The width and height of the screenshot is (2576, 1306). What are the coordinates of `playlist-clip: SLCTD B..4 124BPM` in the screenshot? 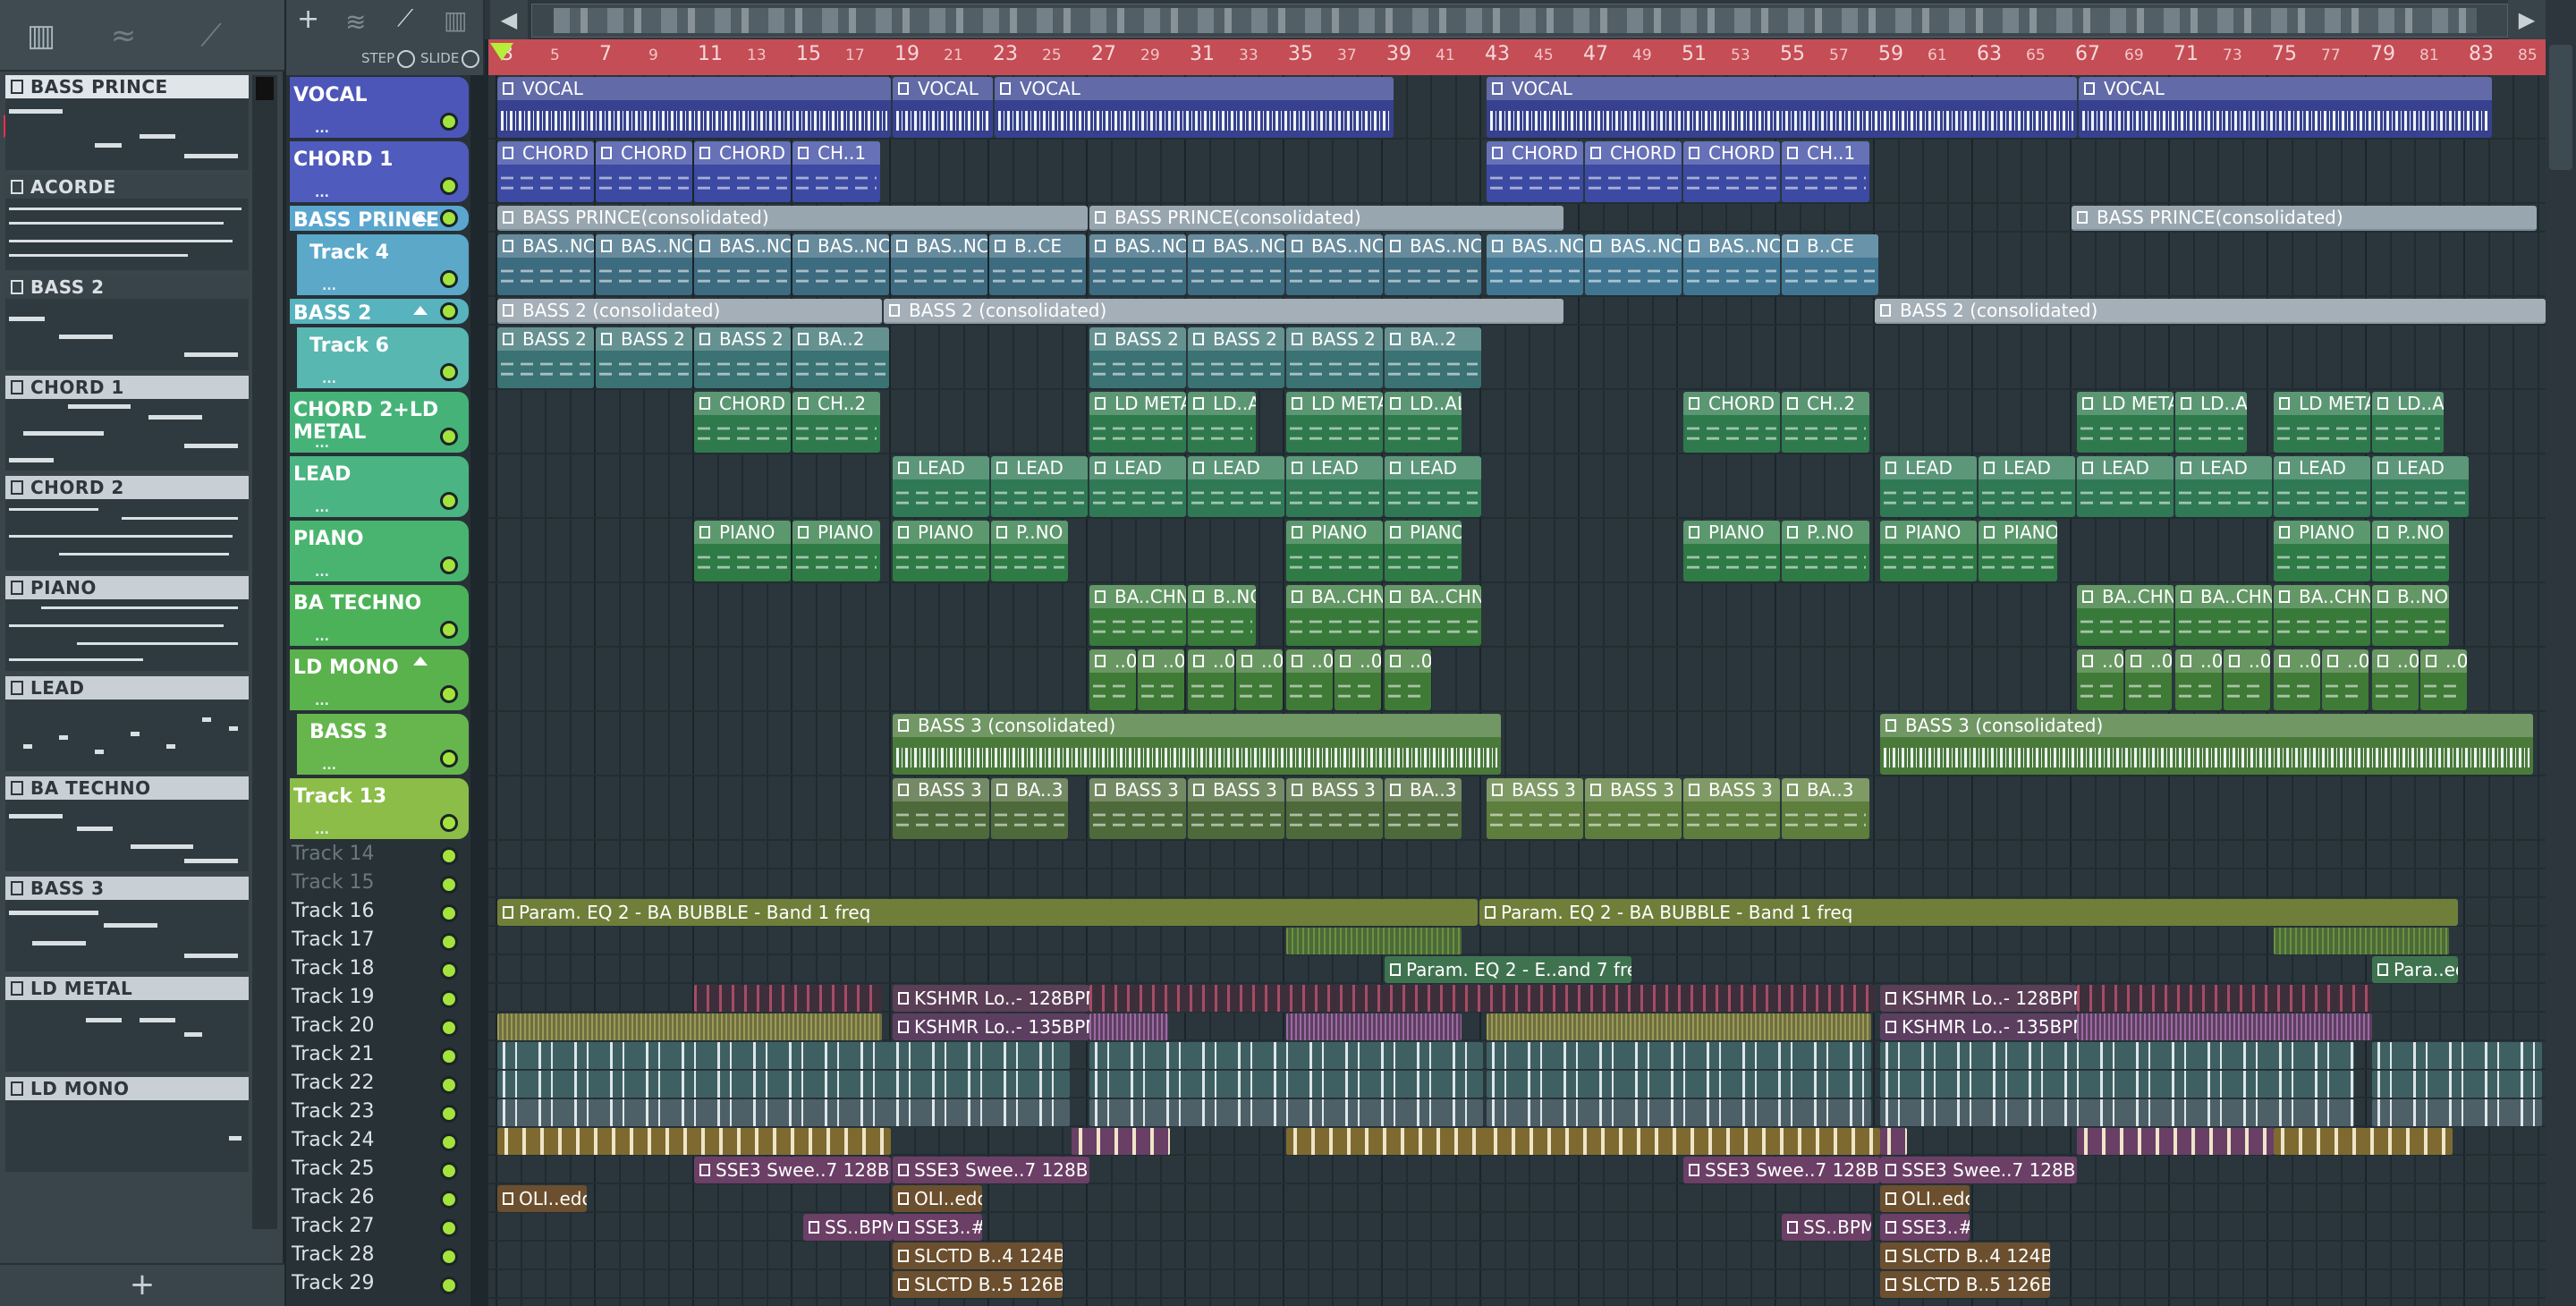 It's located at (1965, 1256).